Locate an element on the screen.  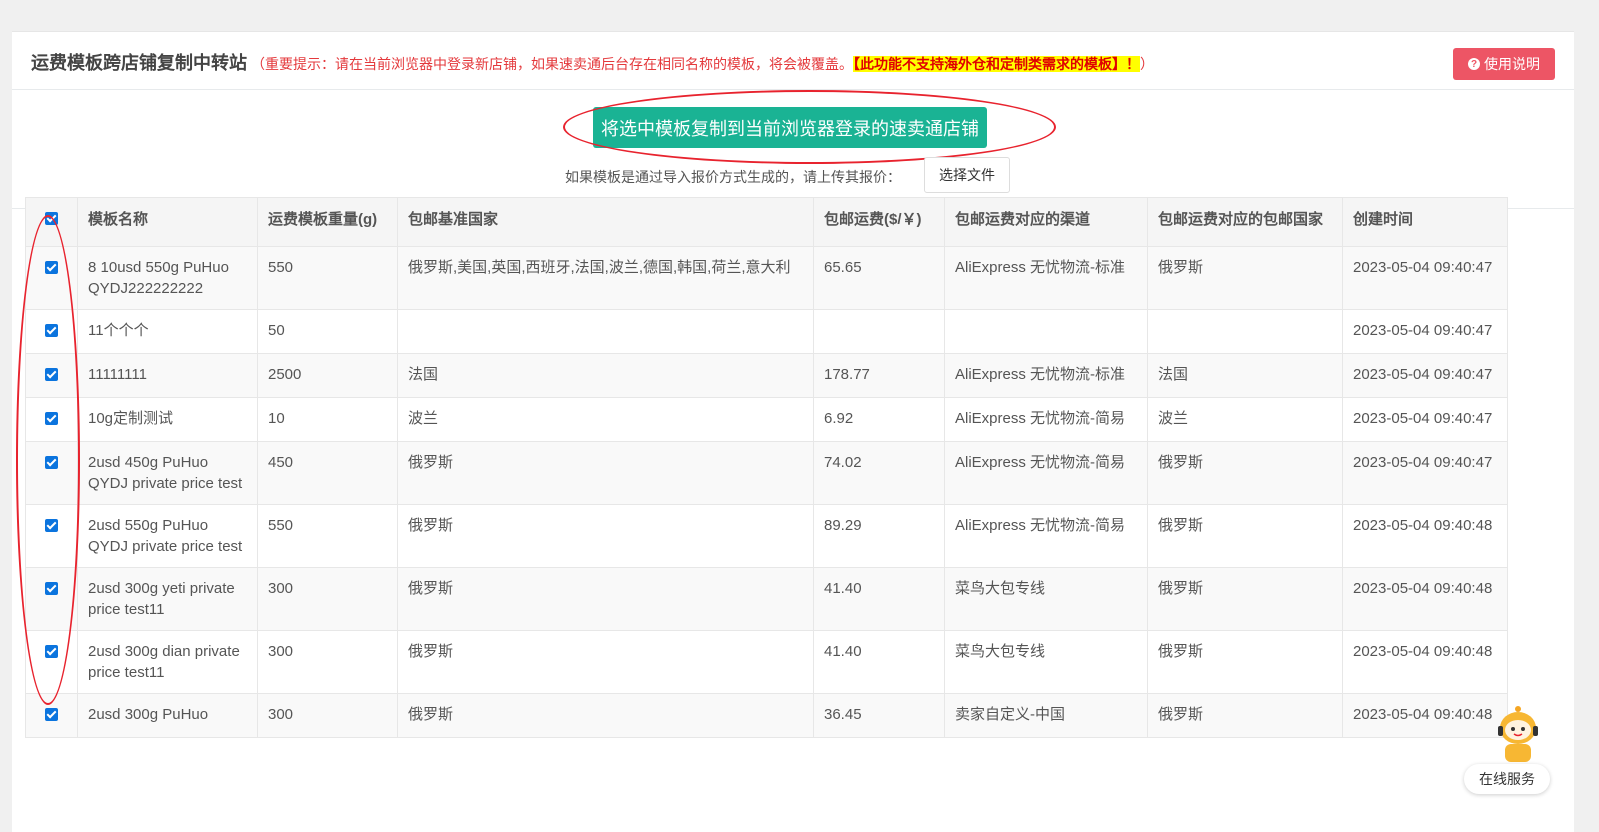
online-service-widget: 在线服务 is located at coordinates (1521, 750).